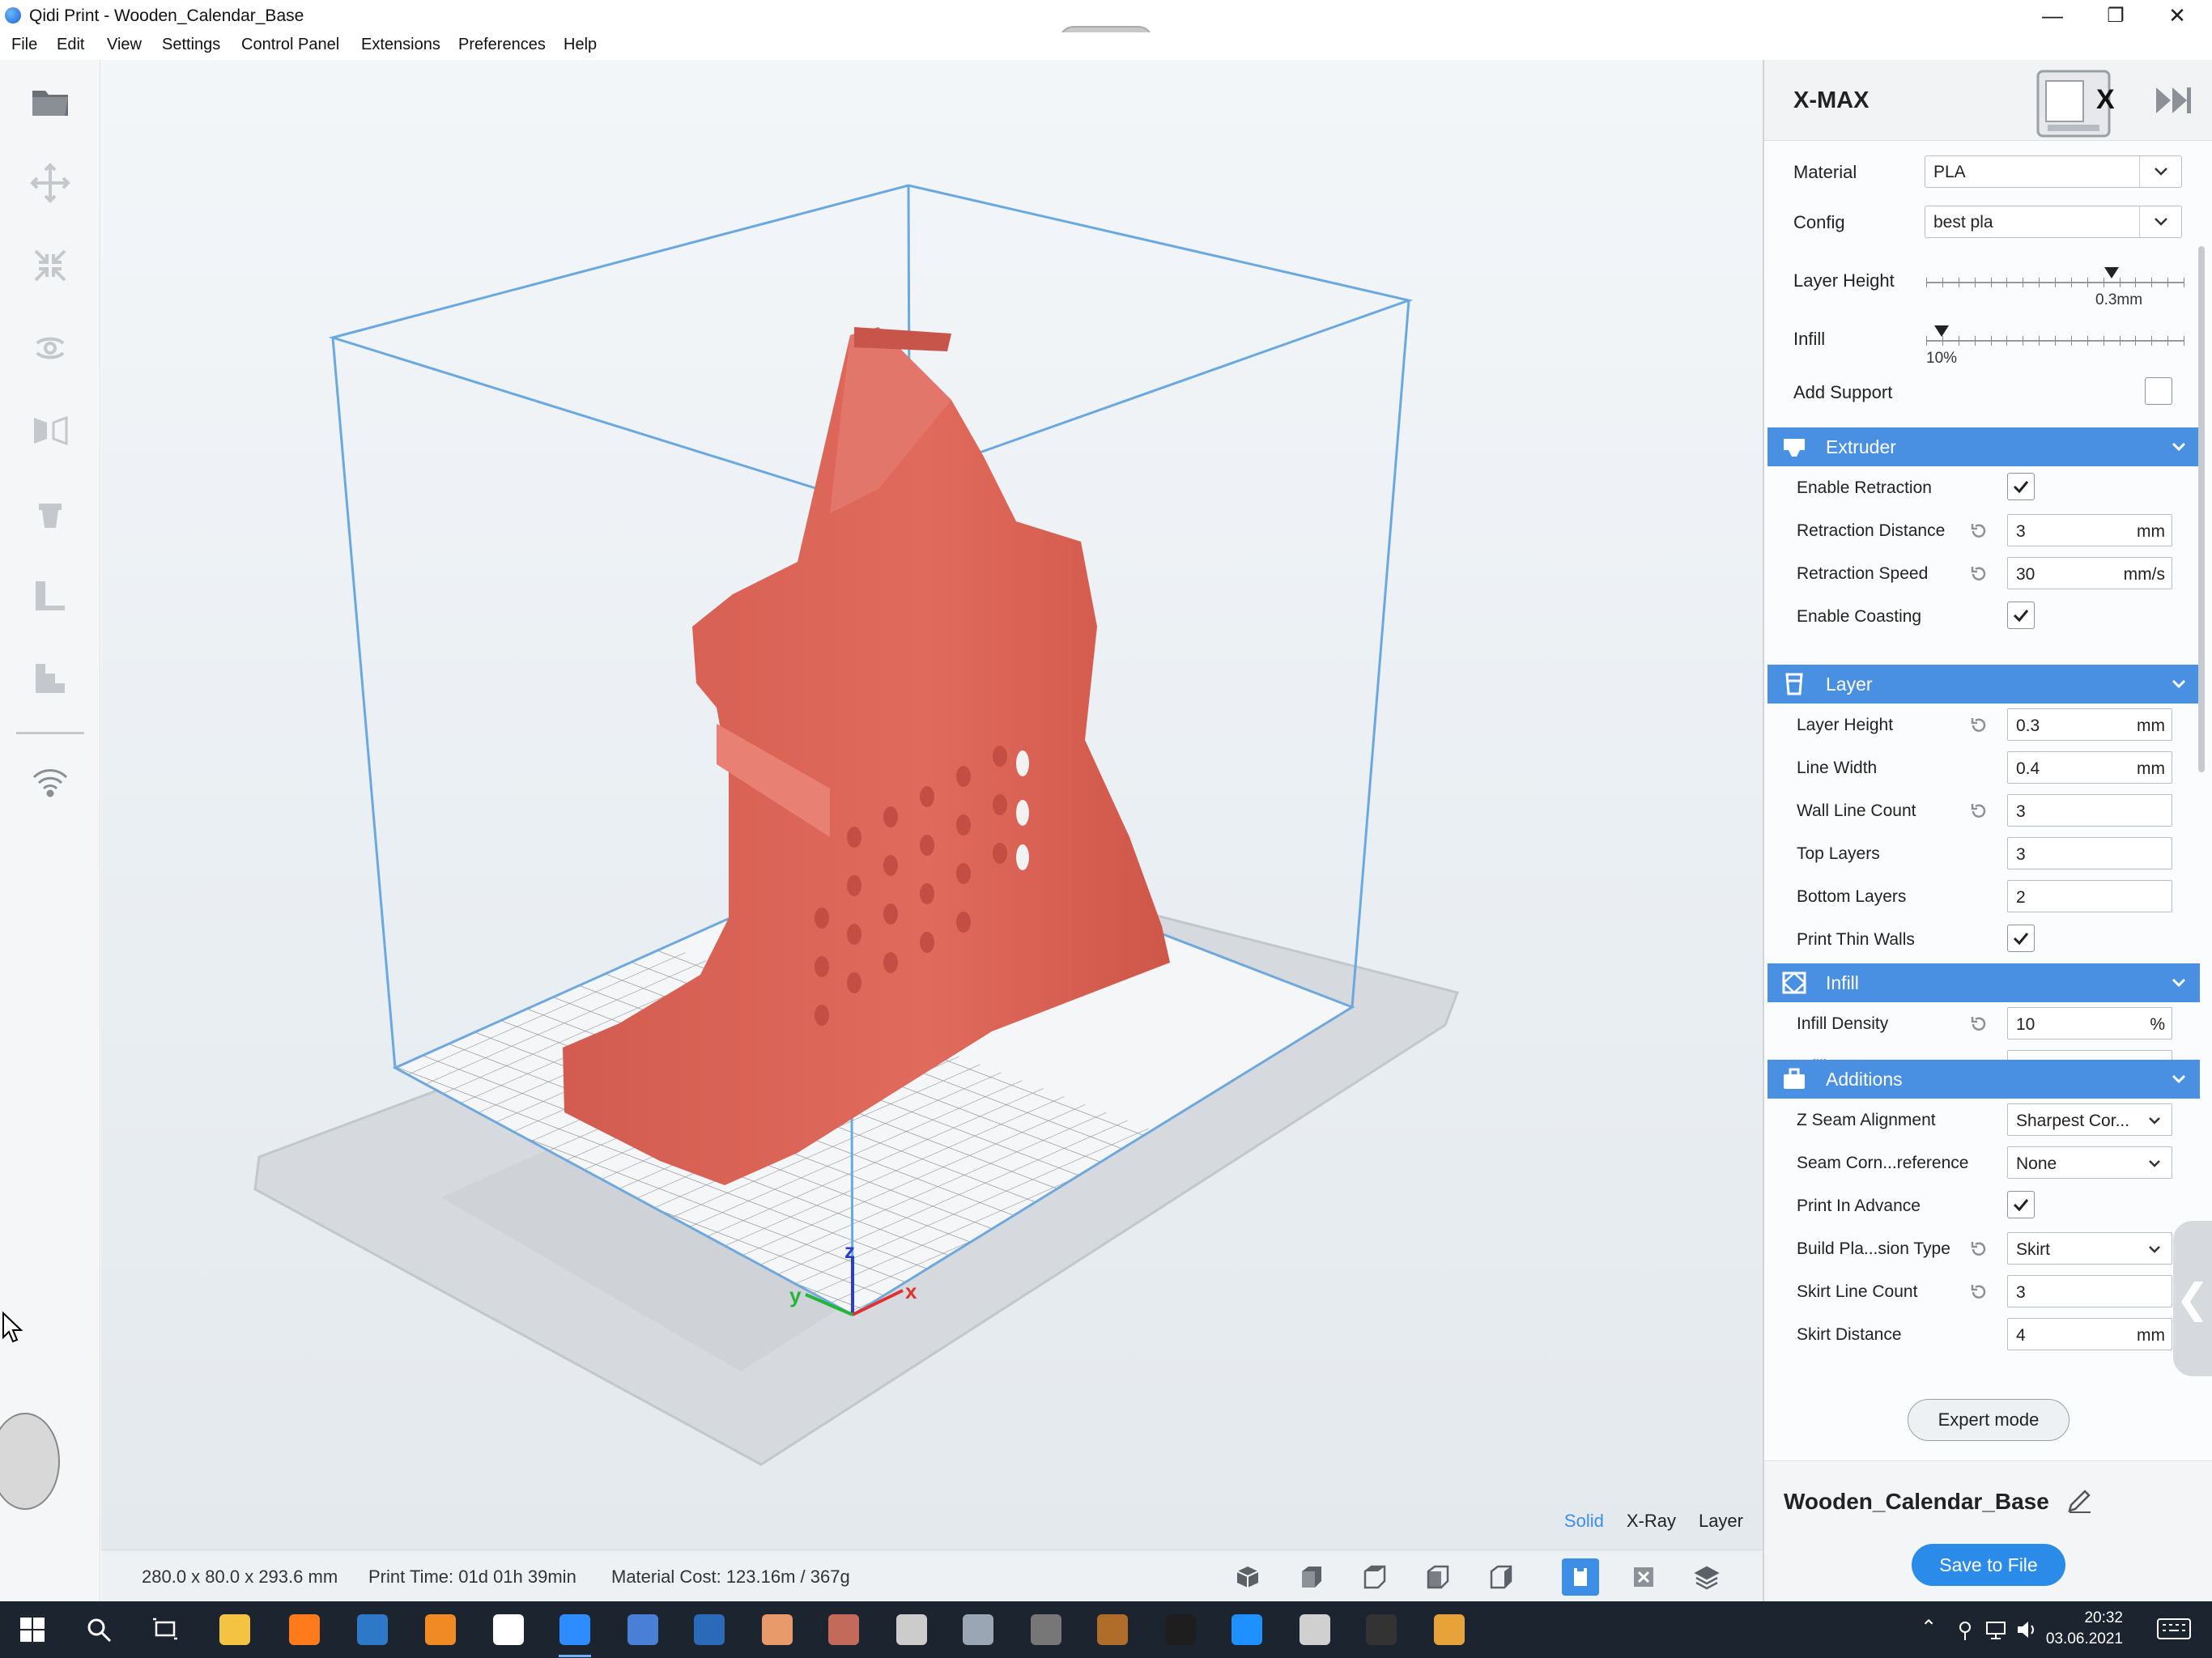 This screenshot has width=2212, height=1658. What do you see at coordinates (2089, 1291) in the screenshot?
I see `skirt-line-count-input: 3` at bounding box center [2089, 1291].